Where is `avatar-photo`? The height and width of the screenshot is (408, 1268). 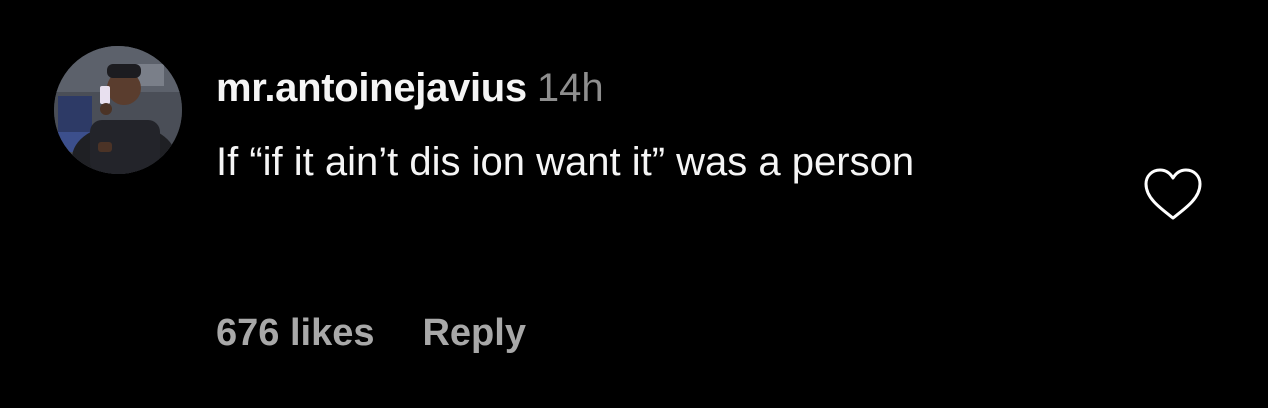 avatar-photo is located at coordinates (118, 110).